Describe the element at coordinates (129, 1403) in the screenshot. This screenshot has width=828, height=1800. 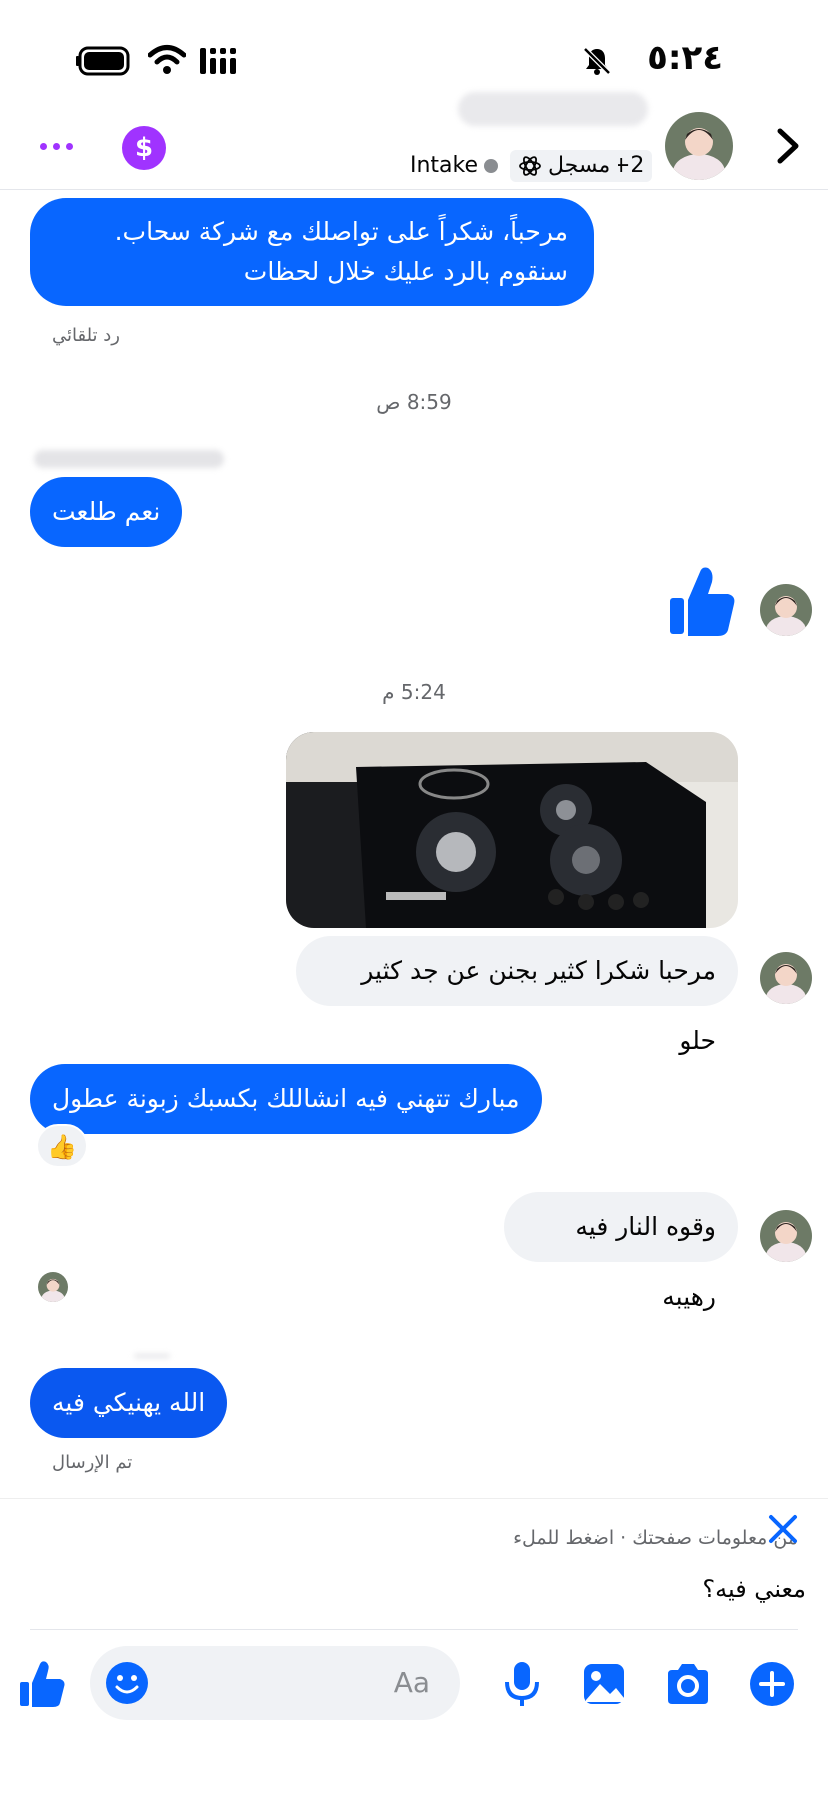
I see `message-bless: الله يهنيكي فيه` at that location.